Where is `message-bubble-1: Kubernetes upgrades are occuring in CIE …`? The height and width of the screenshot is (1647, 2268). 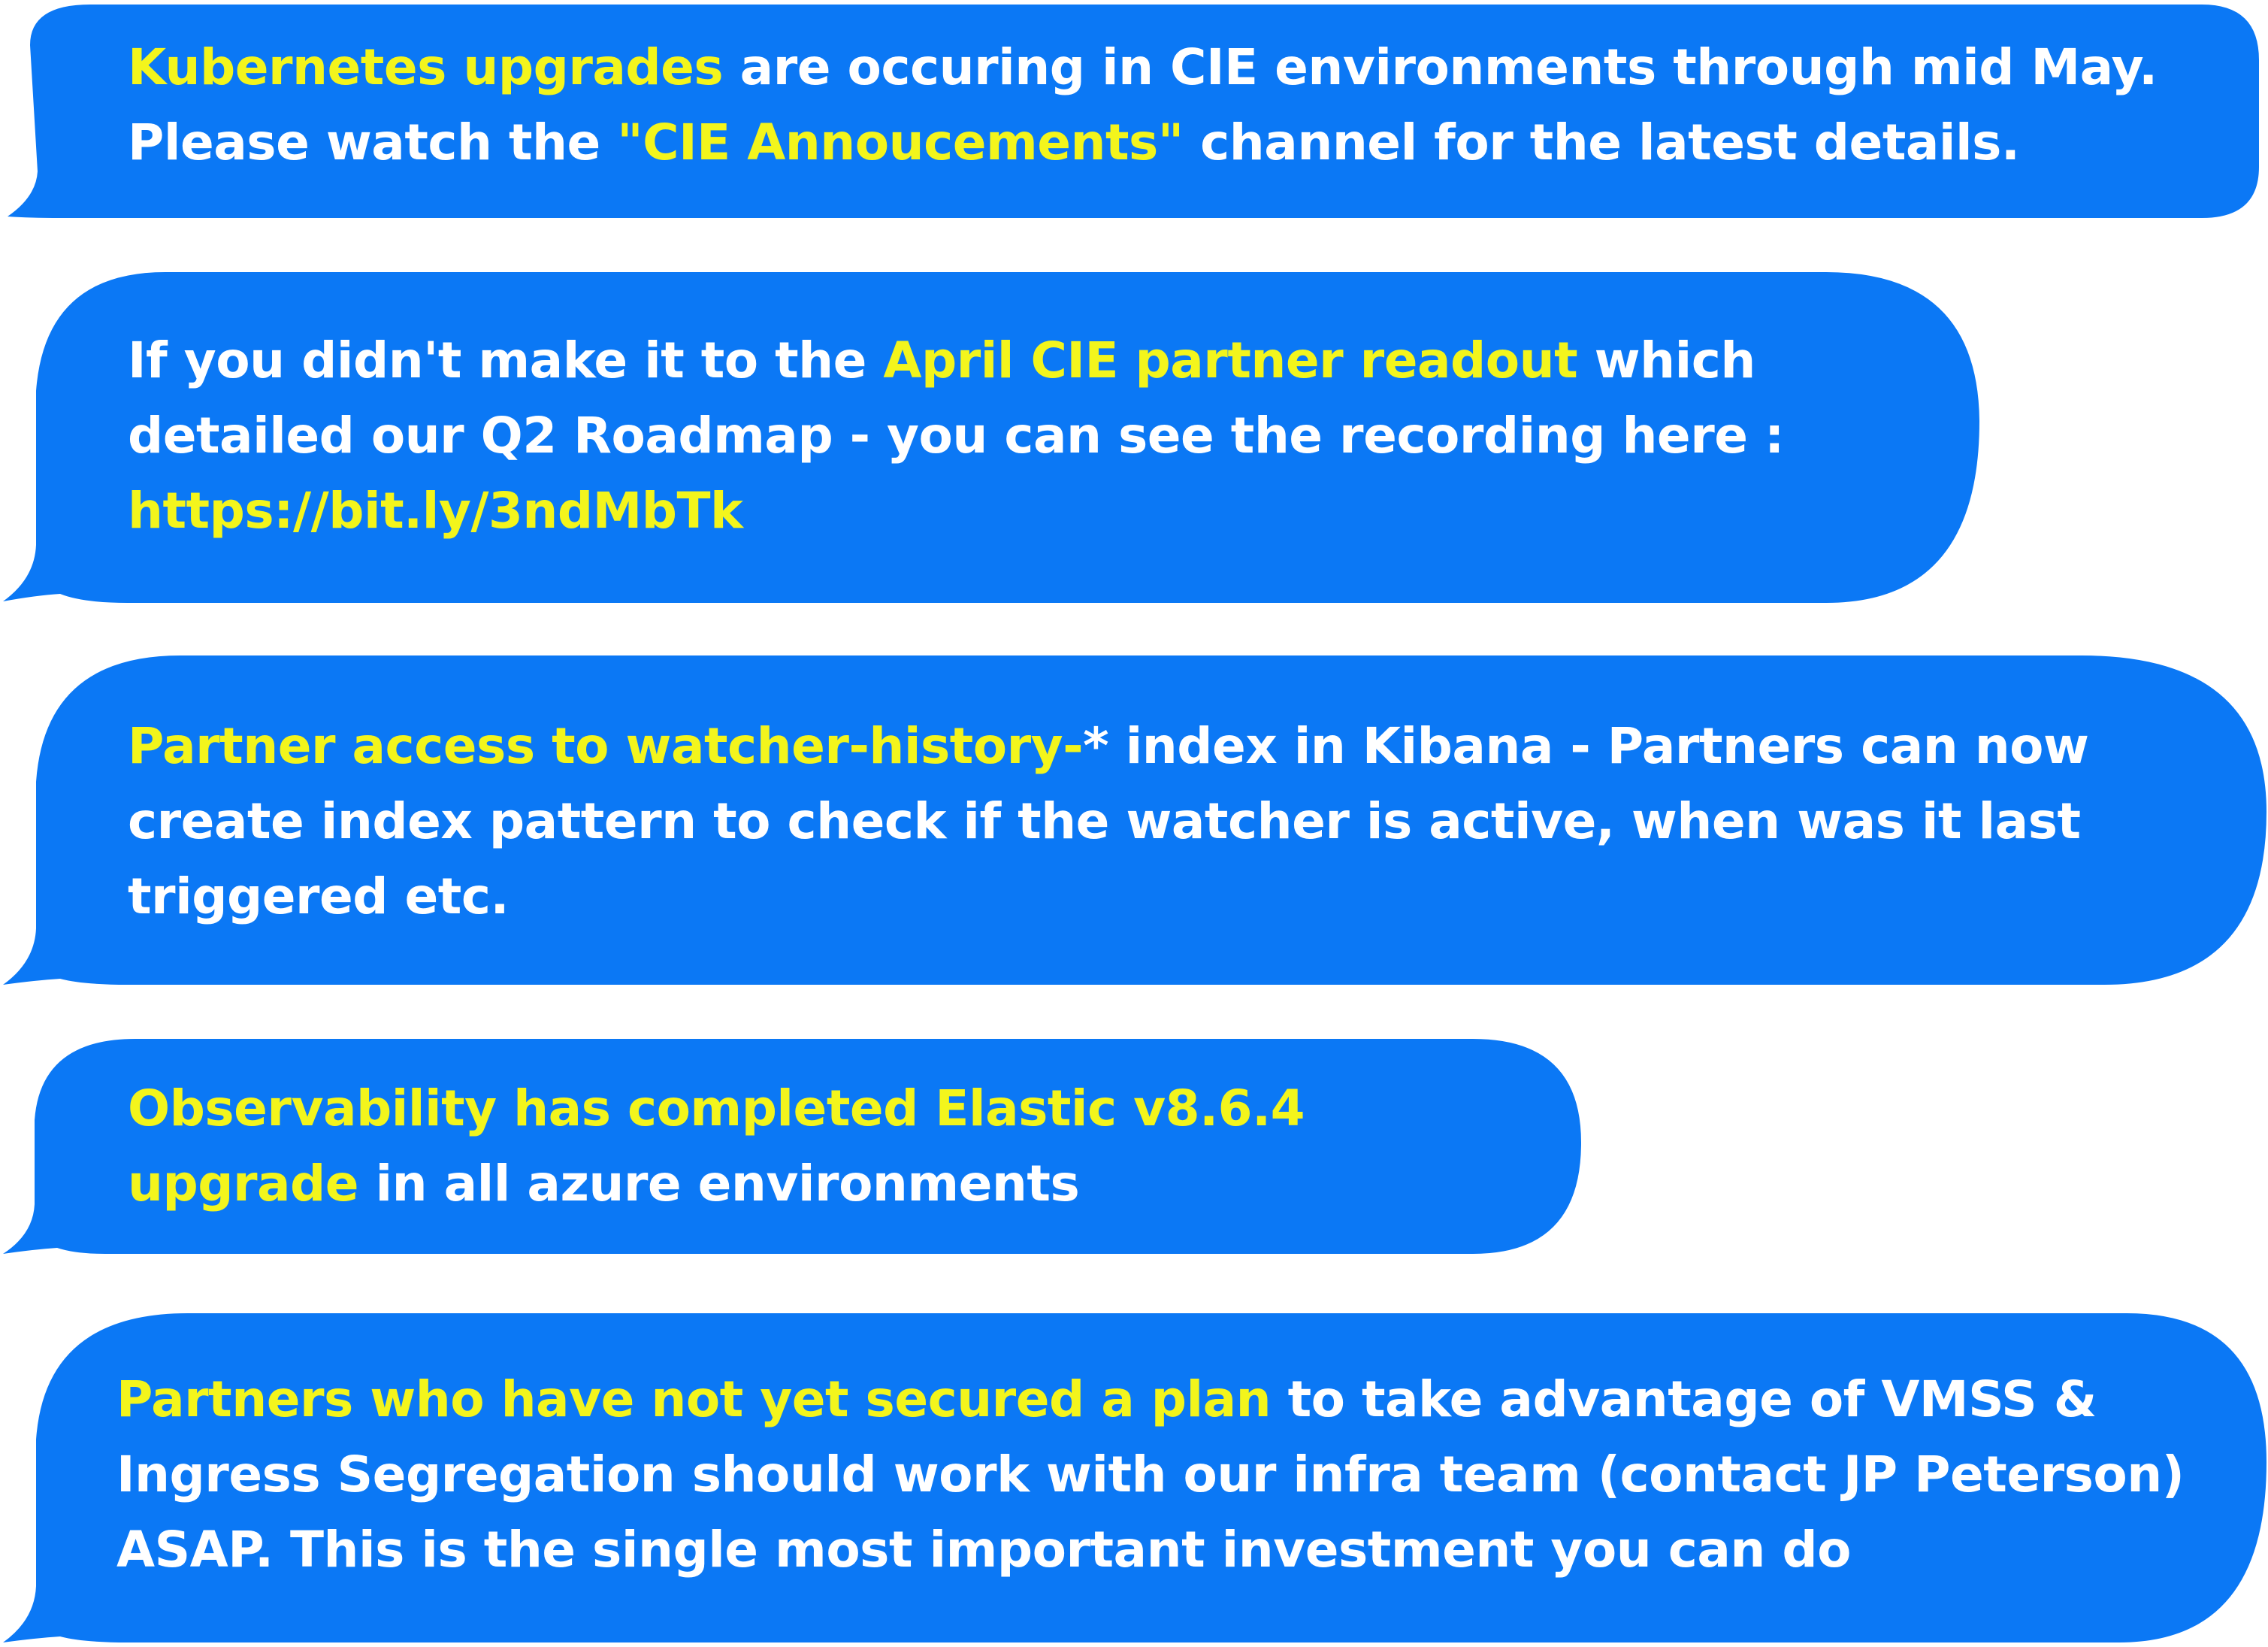
message-bubble-1: Kubernetes upgrades are occuring in CIE … is located at coordinates (1131, 113).